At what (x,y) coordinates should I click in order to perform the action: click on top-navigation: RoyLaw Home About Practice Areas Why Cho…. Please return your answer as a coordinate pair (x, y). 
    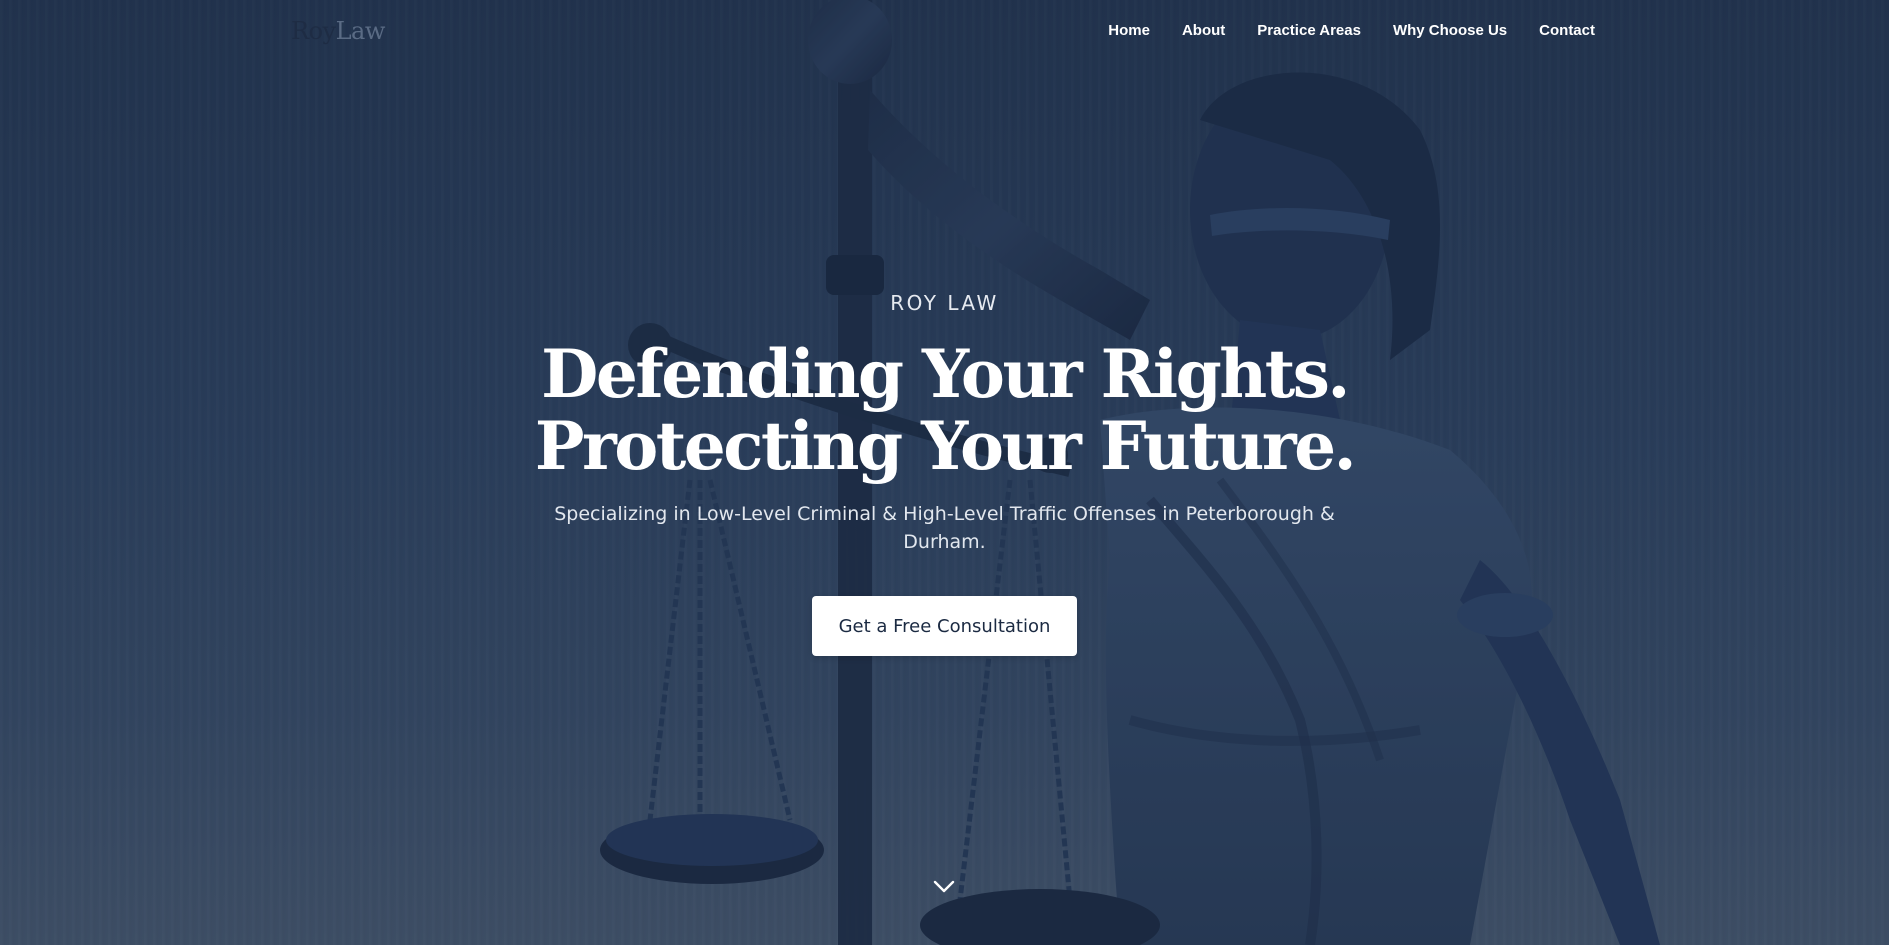
    Looking at the image, I should click on (944, 32).